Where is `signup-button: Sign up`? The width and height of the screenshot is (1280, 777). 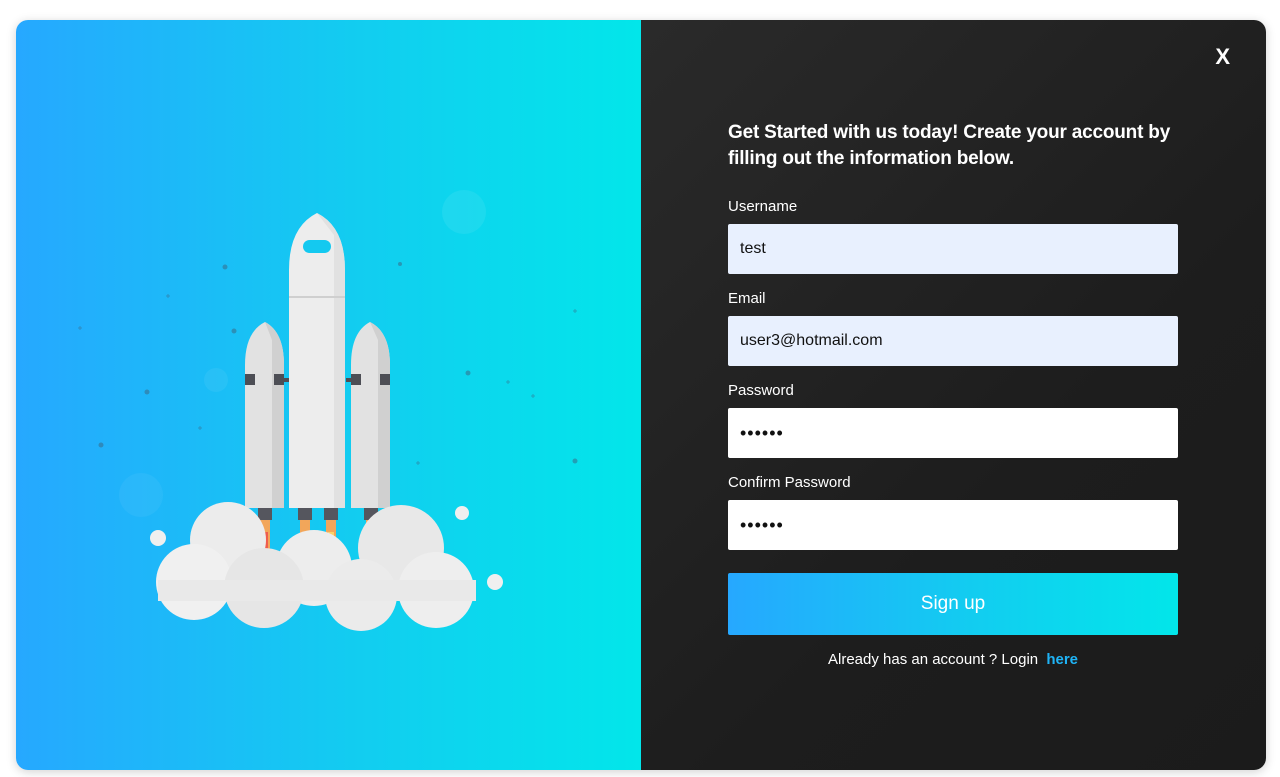 signup-button: Sign up is located at coordinates (953, 604).